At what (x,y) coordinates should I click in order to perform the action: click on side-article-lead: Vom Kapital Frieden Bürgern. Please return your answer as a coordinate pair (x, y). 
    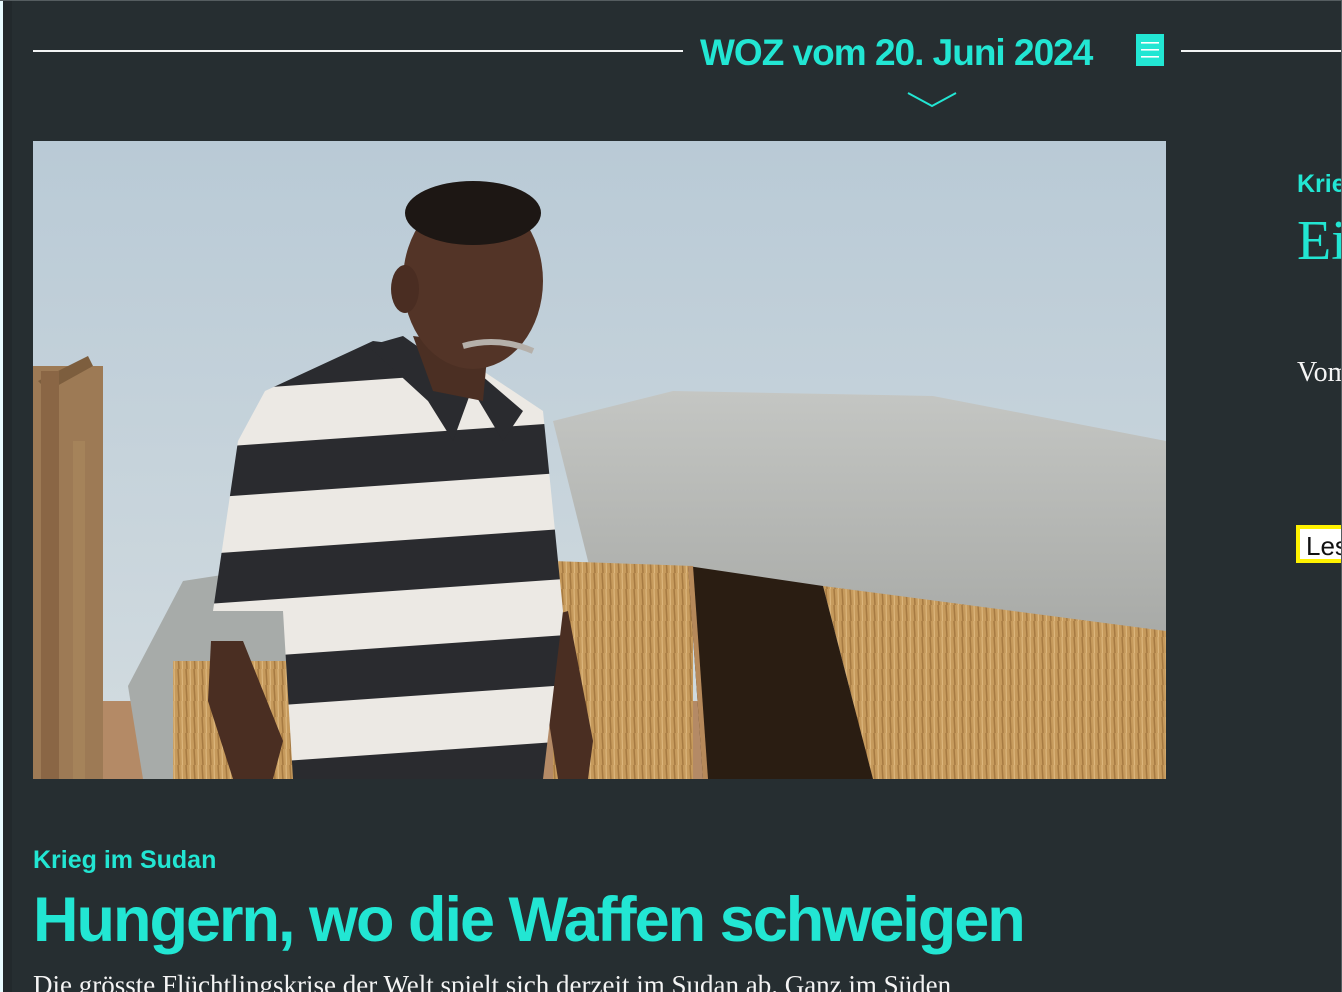
    Looking at the image, I should click on (1319, 372).